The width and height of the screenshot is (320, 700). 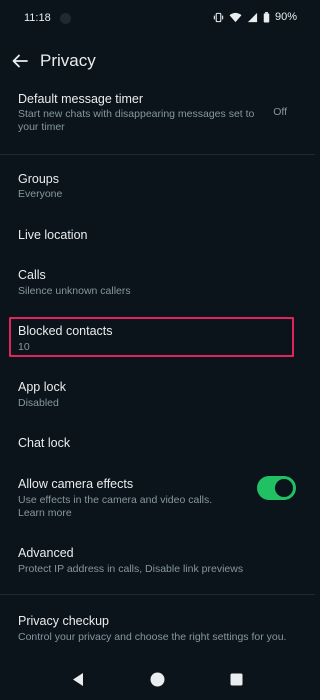 What do you see at coordinates (38, 179) in the screenshot?
I see `setting-label: Groups` at bounding box center [38, 179].